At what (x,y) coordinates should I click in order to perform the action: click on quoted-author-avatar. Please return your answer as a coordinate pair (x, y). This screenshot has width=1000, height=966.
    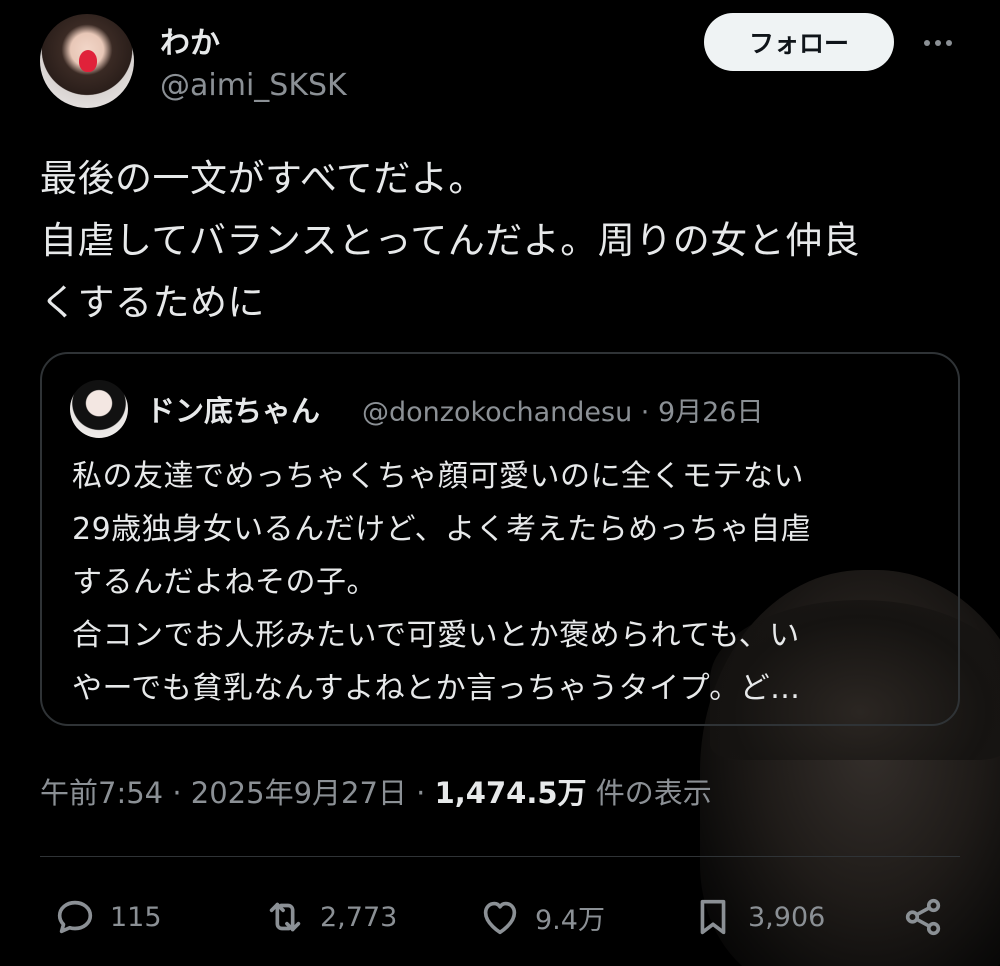
    Looking at the image, I should click on (99, 409).